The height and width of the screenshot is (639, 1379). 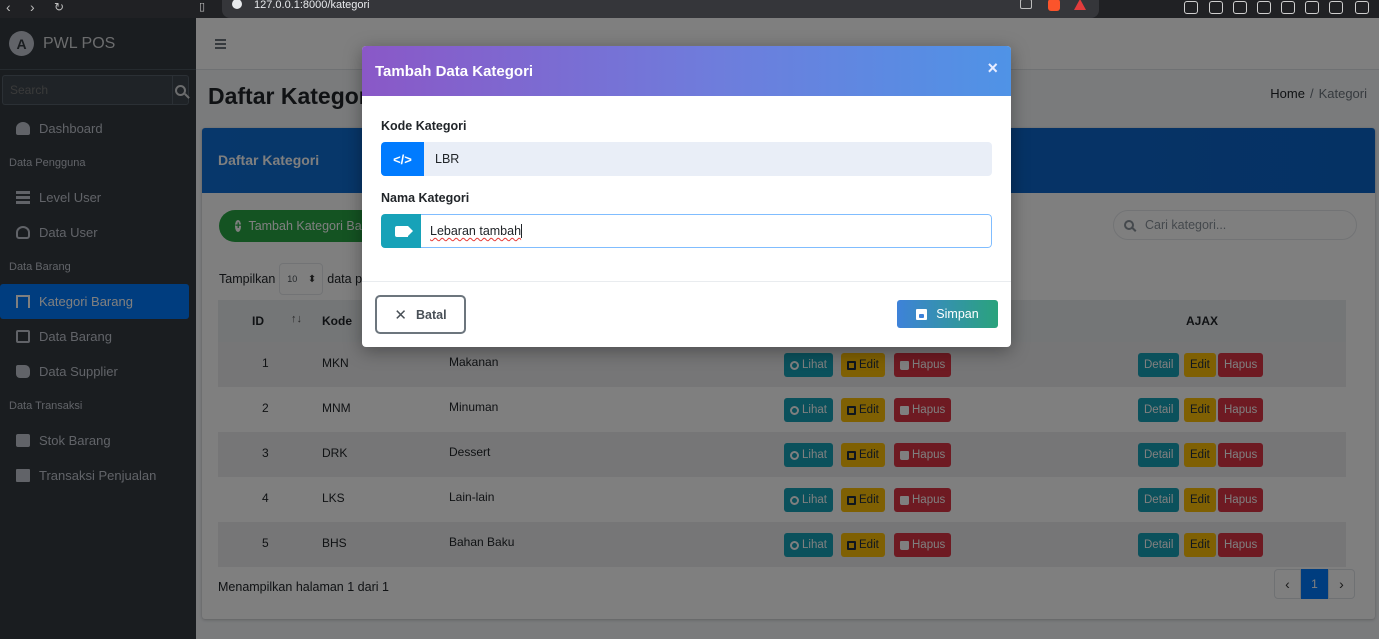 I want to click on bookmark-page-icon: ▯, so click(x=202, y=7).